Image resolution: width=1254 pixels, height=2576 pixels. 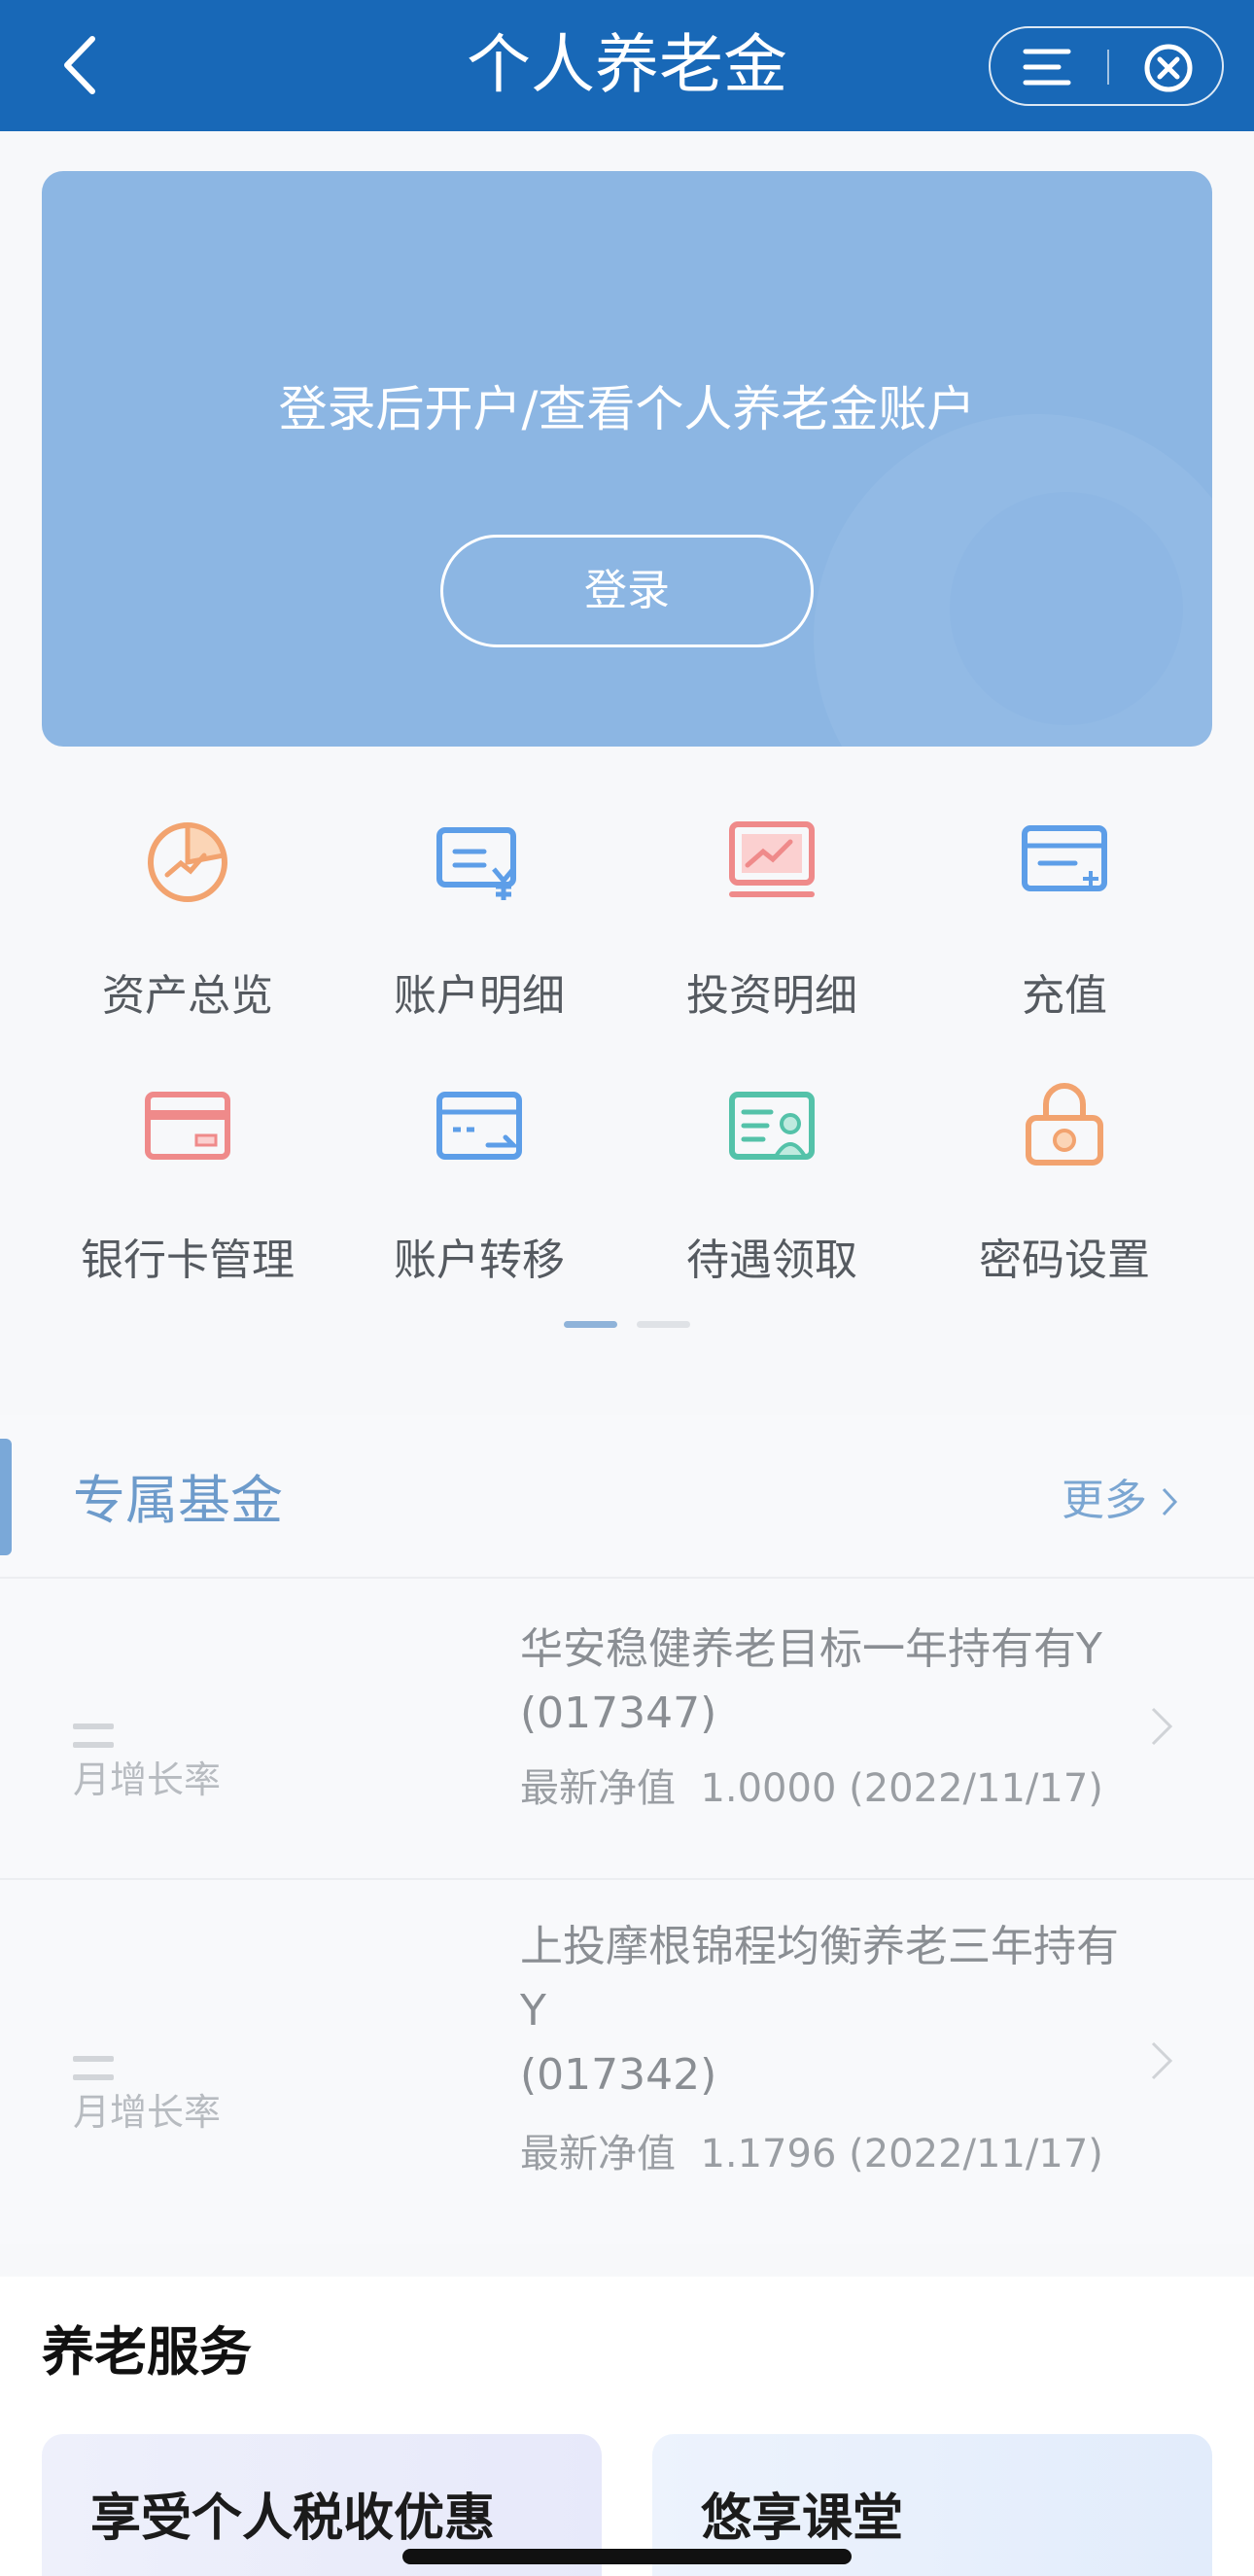 What do you see at coordinates (147, 2352) in the screenshot?
I see `section-title: 养老服务` at bounding box center [147, 2352].